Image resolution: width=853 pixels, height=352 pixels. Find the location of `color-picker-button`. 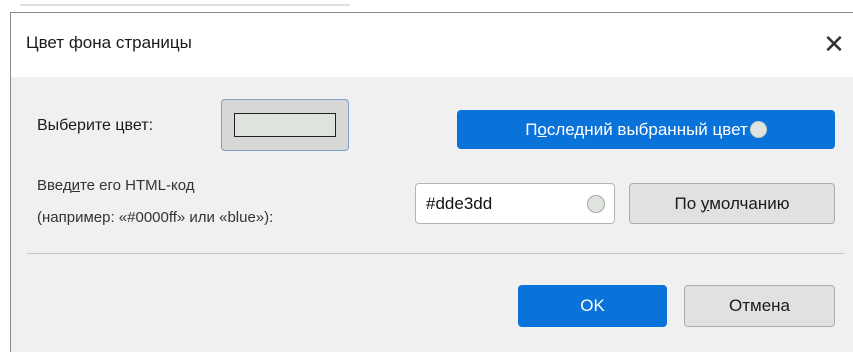

color-picker-button is located at coordinates (285, 125).